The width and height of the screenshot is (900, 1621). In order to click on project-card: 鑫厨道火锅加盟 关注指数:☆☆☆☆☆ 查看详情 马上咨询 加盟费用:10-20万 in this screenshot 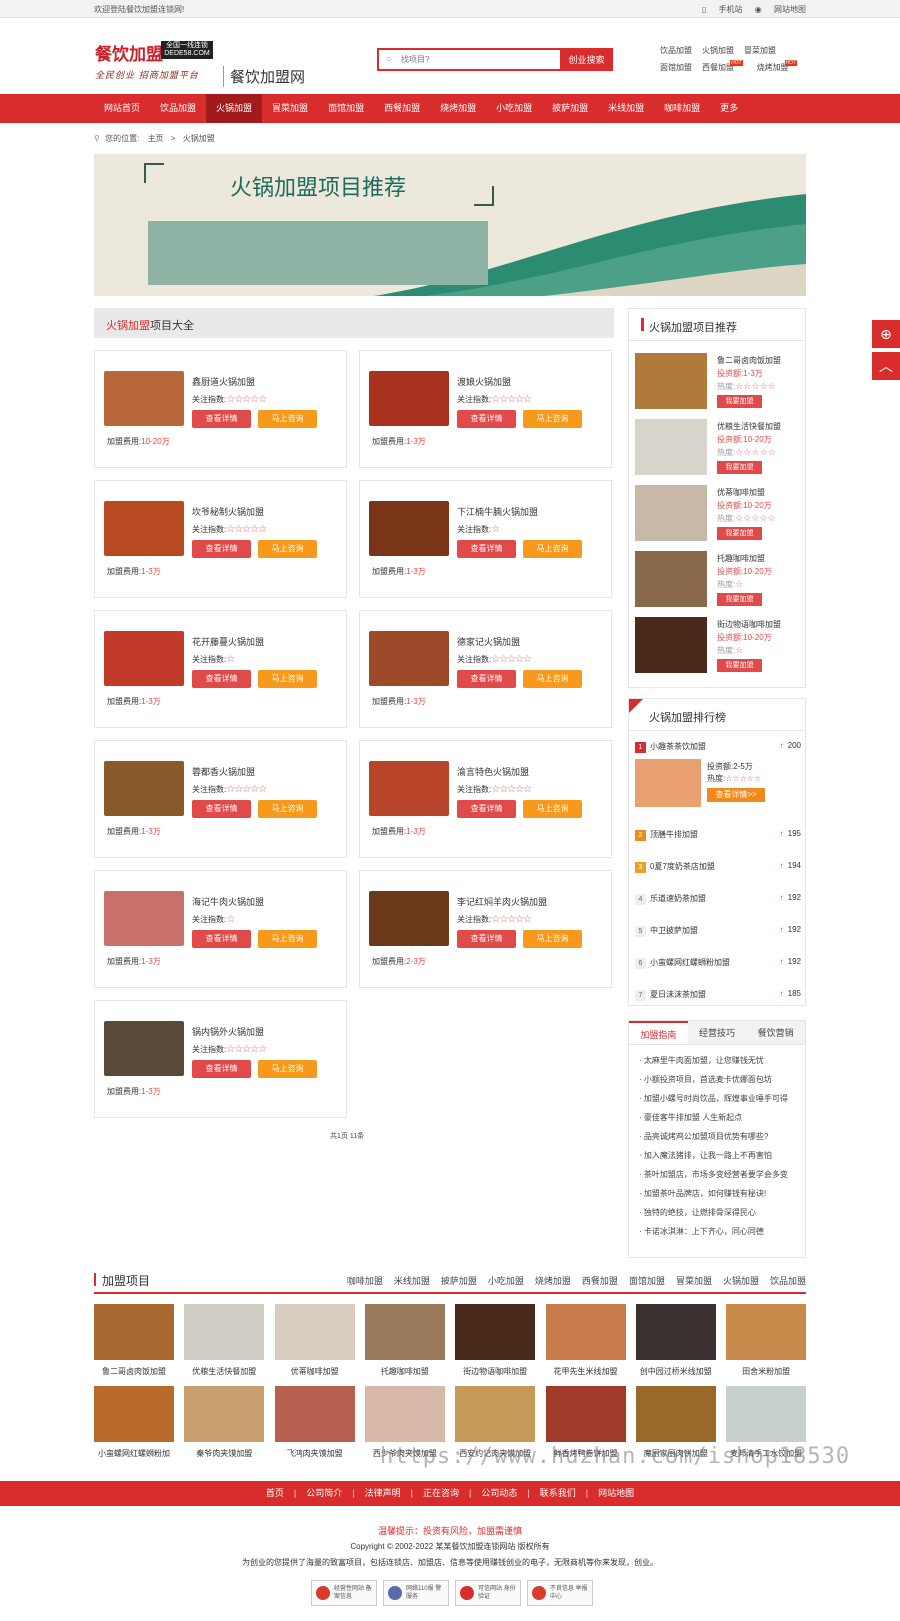, I will do `click(220, 409)`.